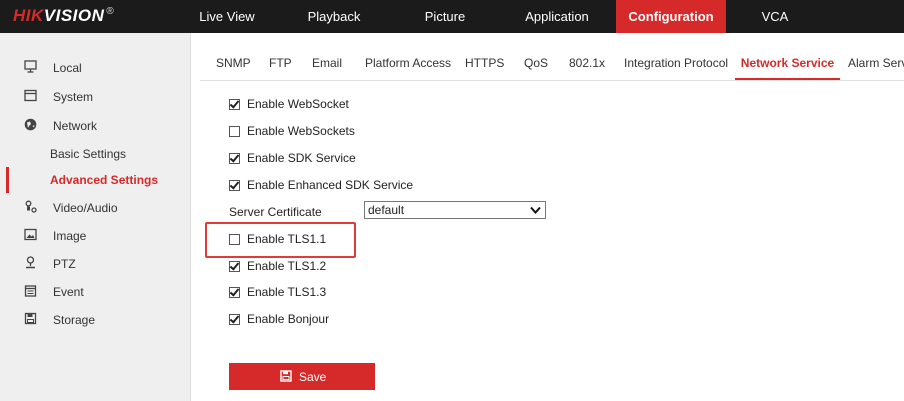  What do you see at coordinates (85, 208) in the screenshot?
I see `sidebar-label-video-audio: Video/Audio` at bounding box center [85, 208].